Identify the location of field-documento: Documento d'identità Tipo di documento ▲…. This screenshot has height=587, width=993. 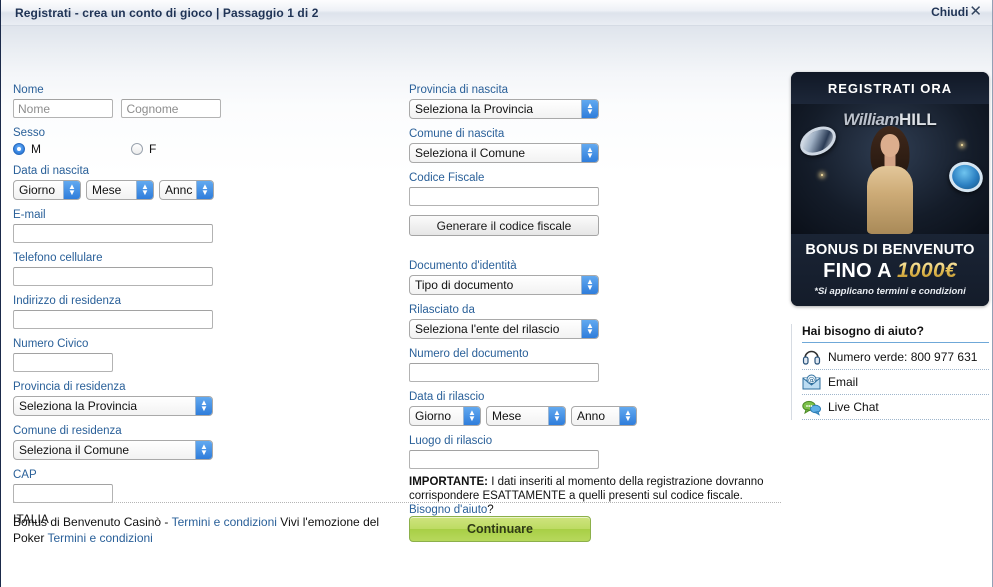
(595, 277).